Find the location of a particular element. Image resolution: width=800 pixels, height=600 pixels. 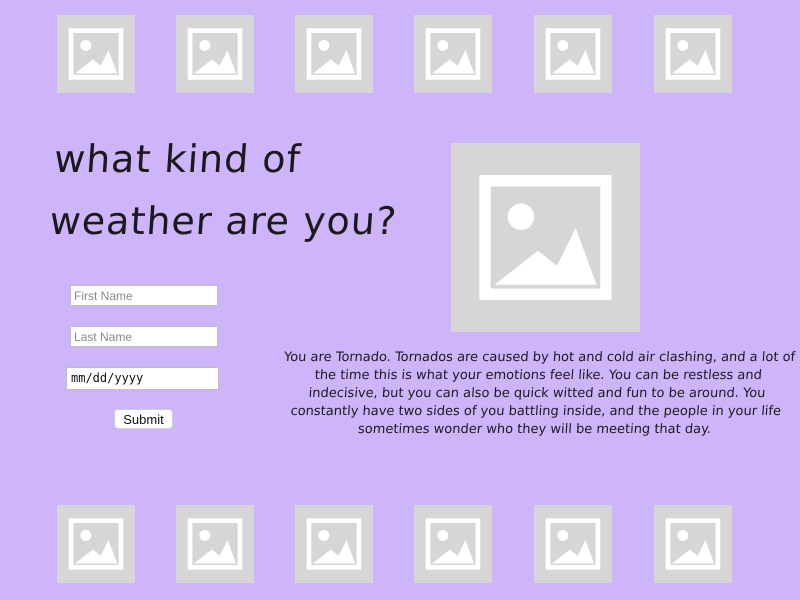

page-title: what kind of weather are you? is located at coordinates (223, 190).